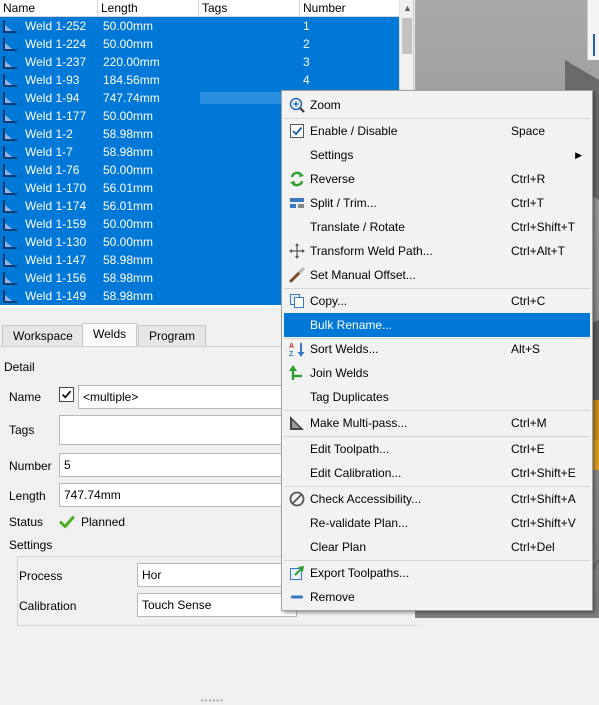 Image resolution: width=599 pixels, height=705 pixels. What do you see at coordinates (297, 131) in the screenshot?
I see `checkbox-icon` at bounding box center [297, 131].